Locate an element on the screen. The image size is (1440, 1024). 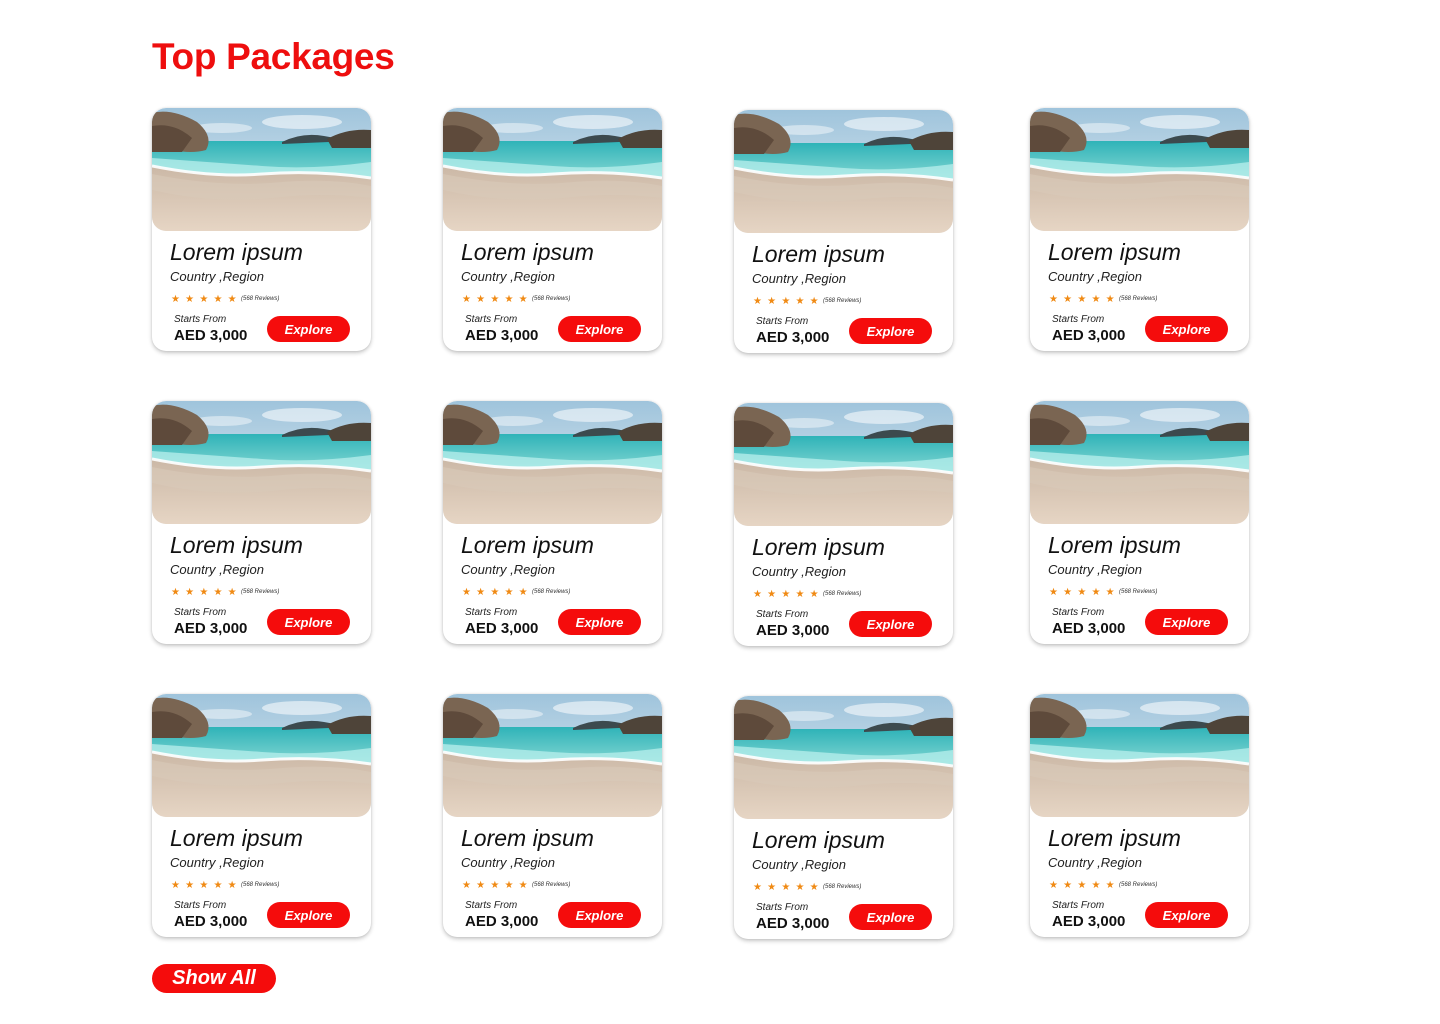
section-title: Top Packages is located at coordinates (273, 56).